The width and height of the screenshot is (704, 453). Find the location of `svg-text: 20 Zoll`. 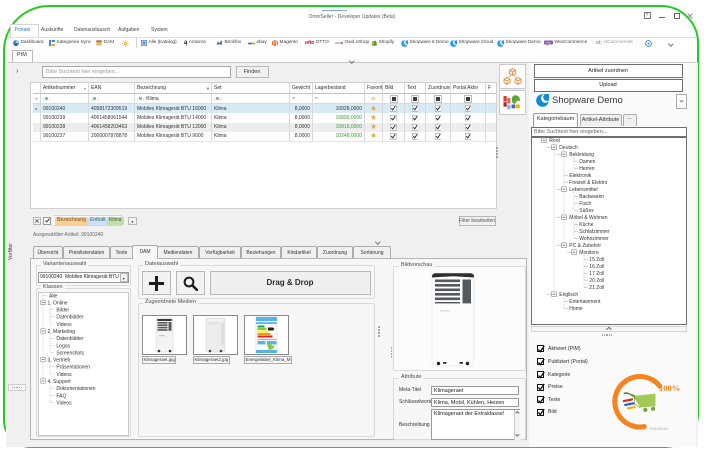

svg-text: 20 Zoll is located at coordinates (596, 281).